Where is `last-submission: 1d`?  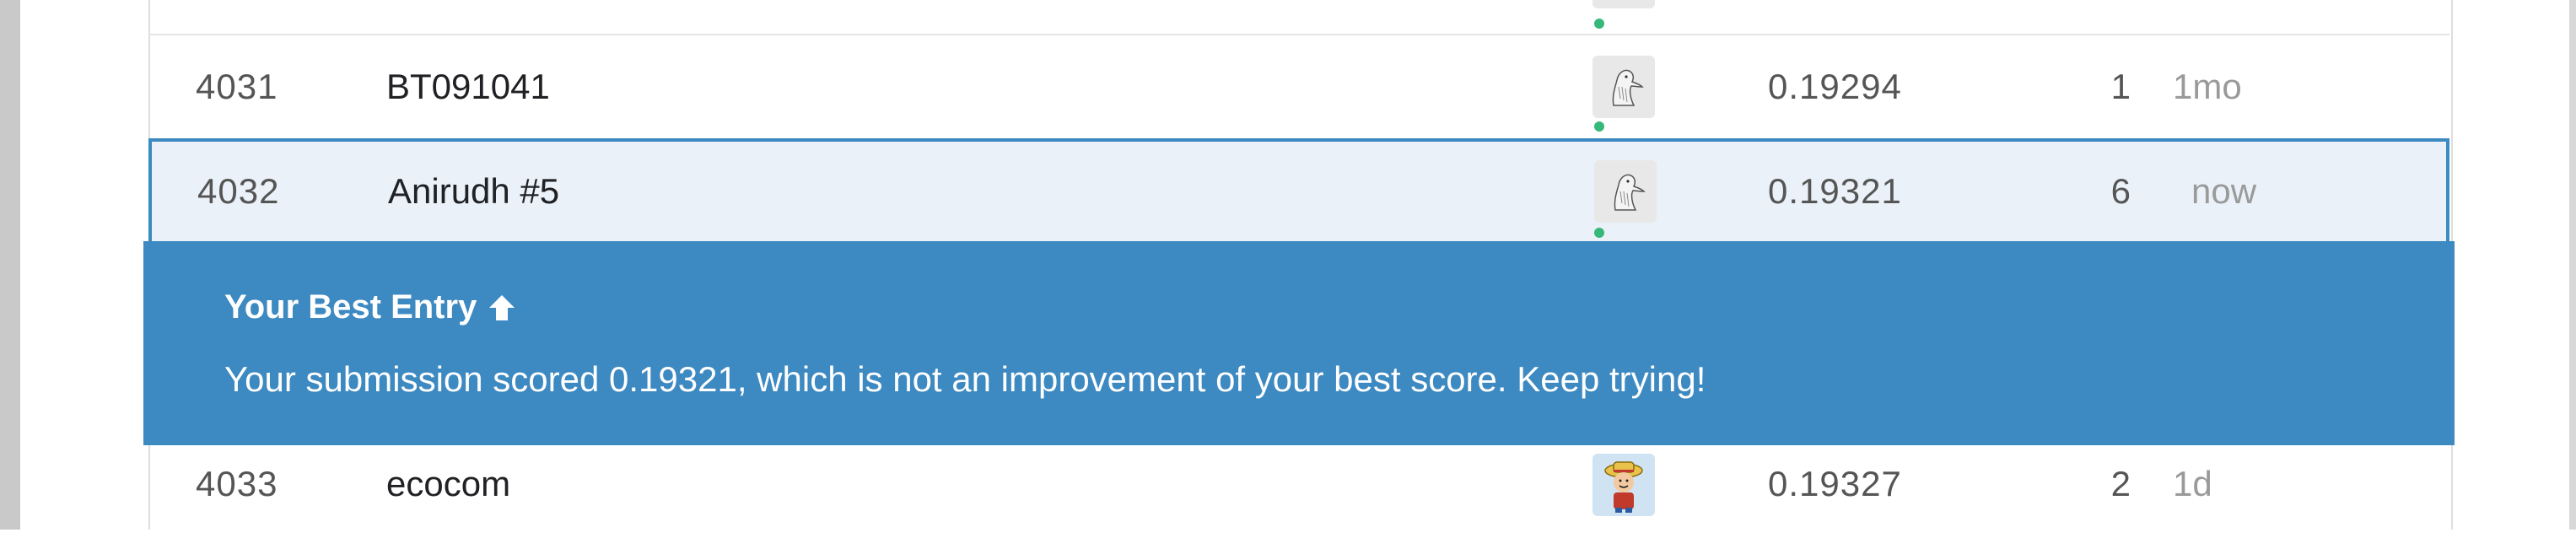
last-submission: 1d is located at coordinates (2192, 483).